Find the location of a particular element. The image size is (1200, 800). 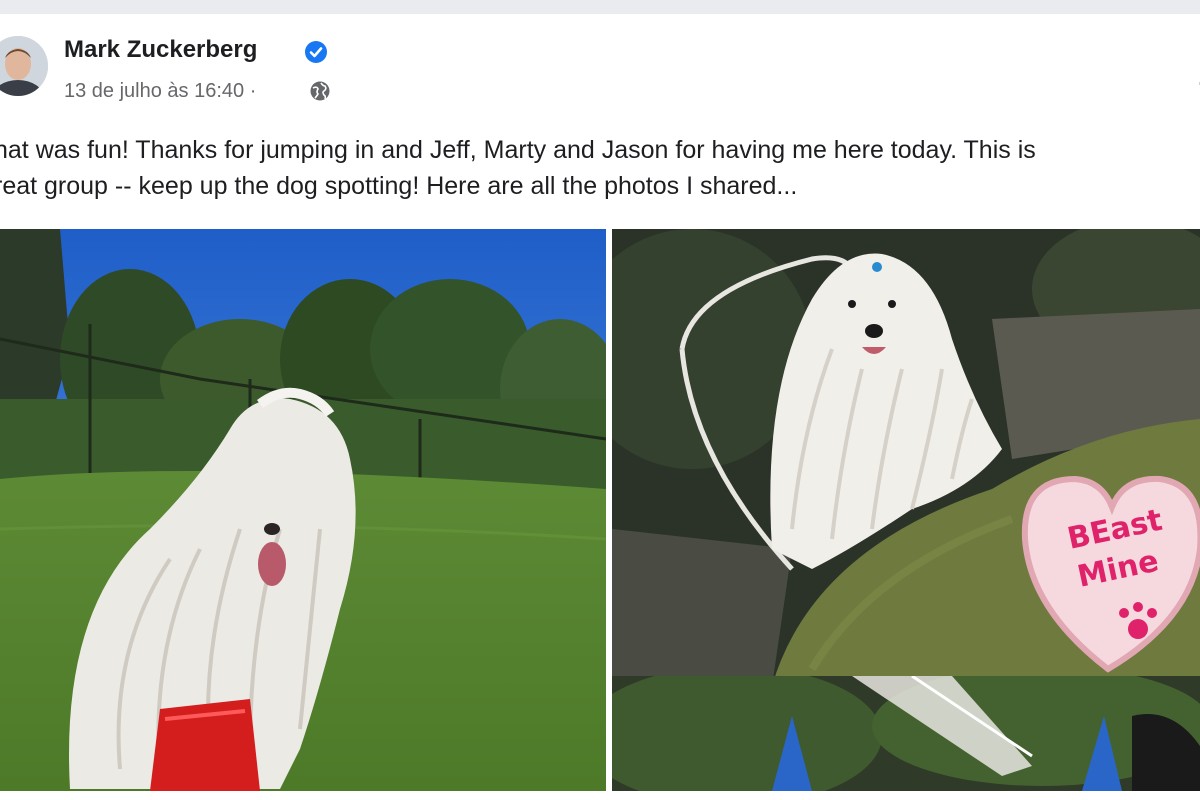

card-footer-strip is located at coordinates (600, 795).